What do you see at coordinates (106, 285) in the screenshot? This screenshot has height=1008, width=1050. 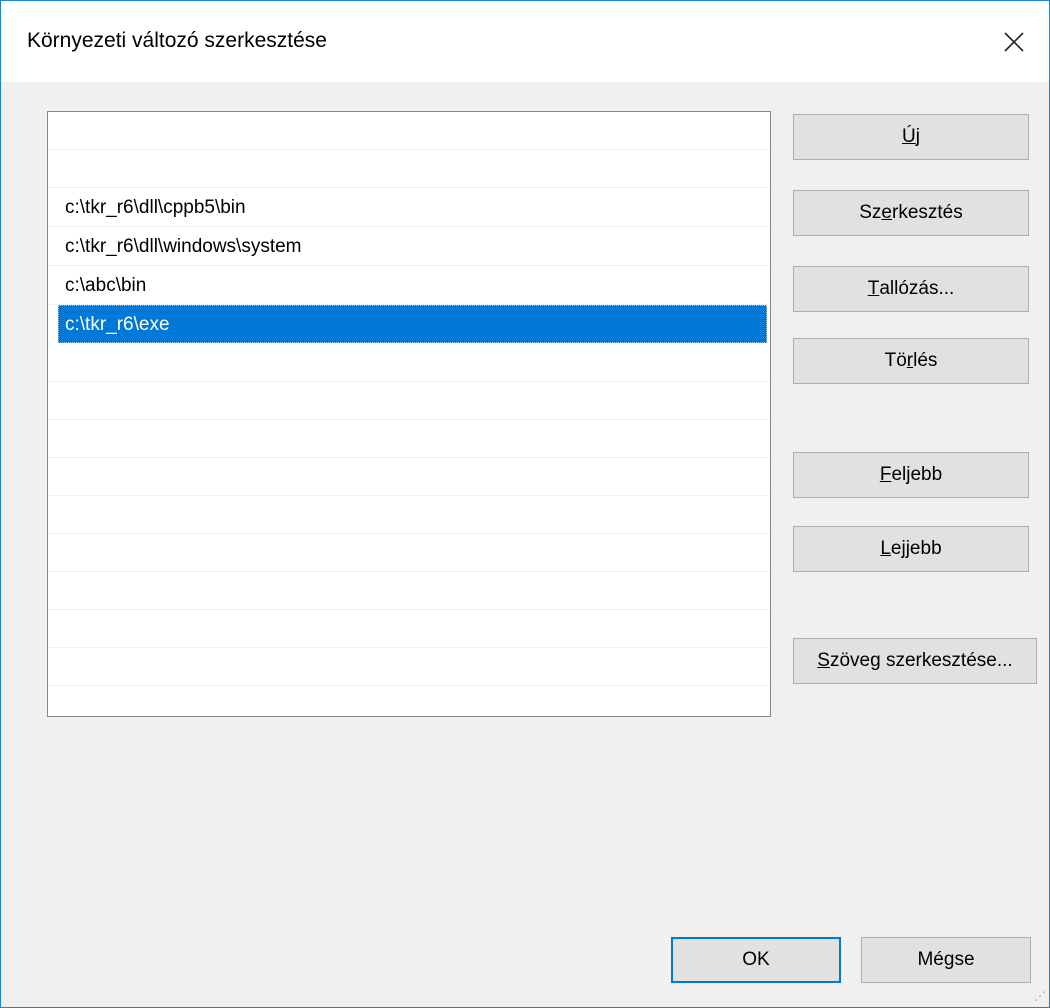 I see `list-item-text: c:\abc\bin` at bounding box center [106, 285].